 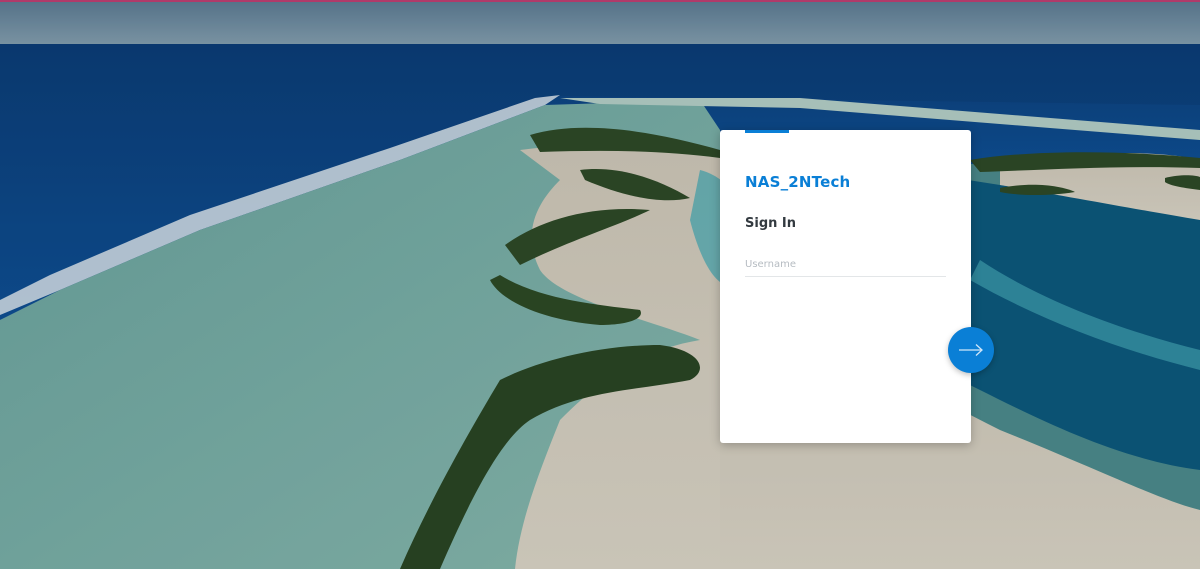 I want to click on top-accent-bar, so click(x=600, y=1).